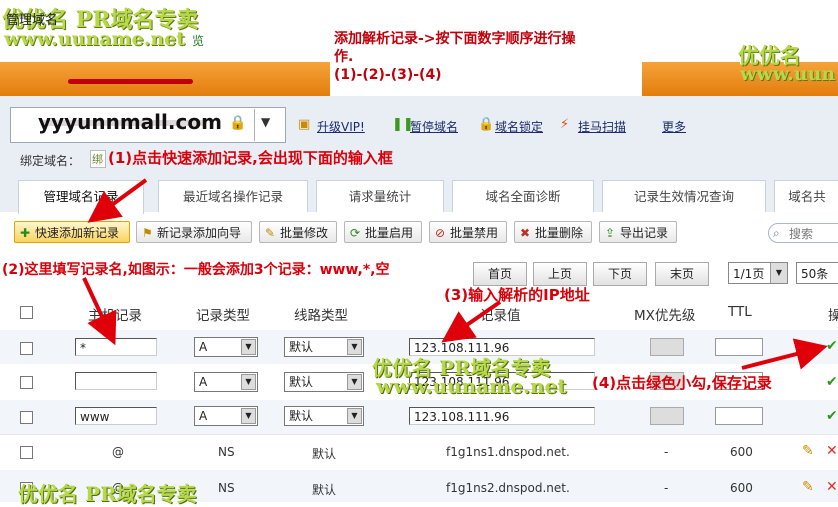 The width and height of the screenshot is (838, 507). I want to click on arrow-to-value-input, so click(471, 321).